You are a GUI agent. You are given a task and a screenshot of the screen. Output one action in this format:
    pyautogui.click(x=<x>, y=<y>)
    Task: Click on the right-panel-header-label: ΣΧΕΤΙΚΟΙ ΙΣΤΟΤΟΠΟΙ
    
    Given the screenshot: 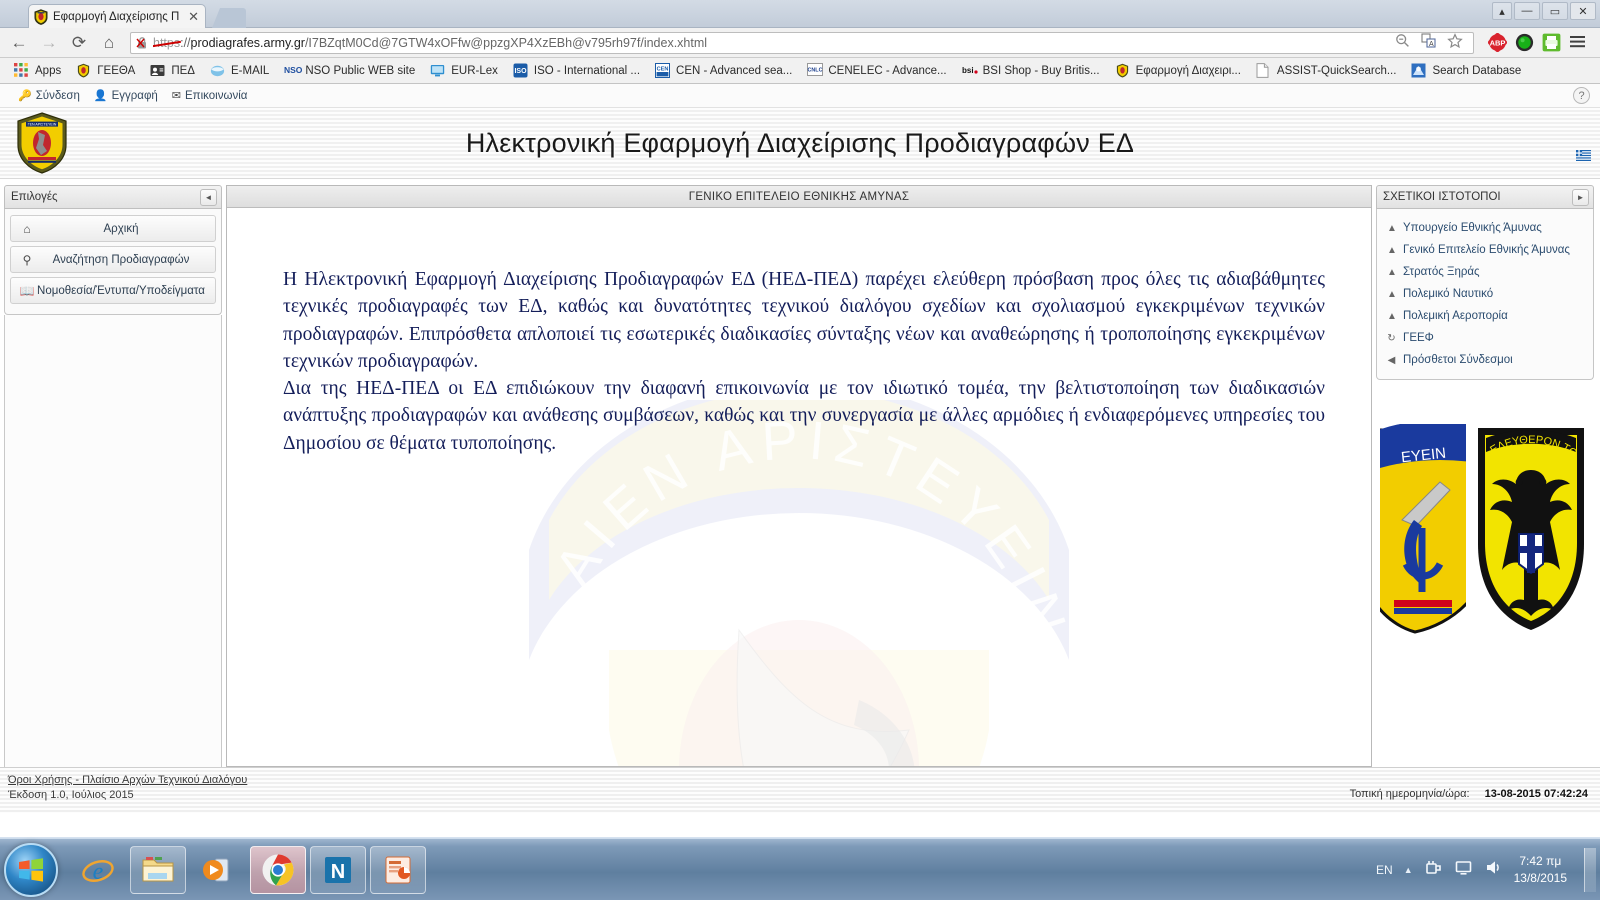 What is the action you would take?
    pyautogui.click(x=1442, y=197)
    